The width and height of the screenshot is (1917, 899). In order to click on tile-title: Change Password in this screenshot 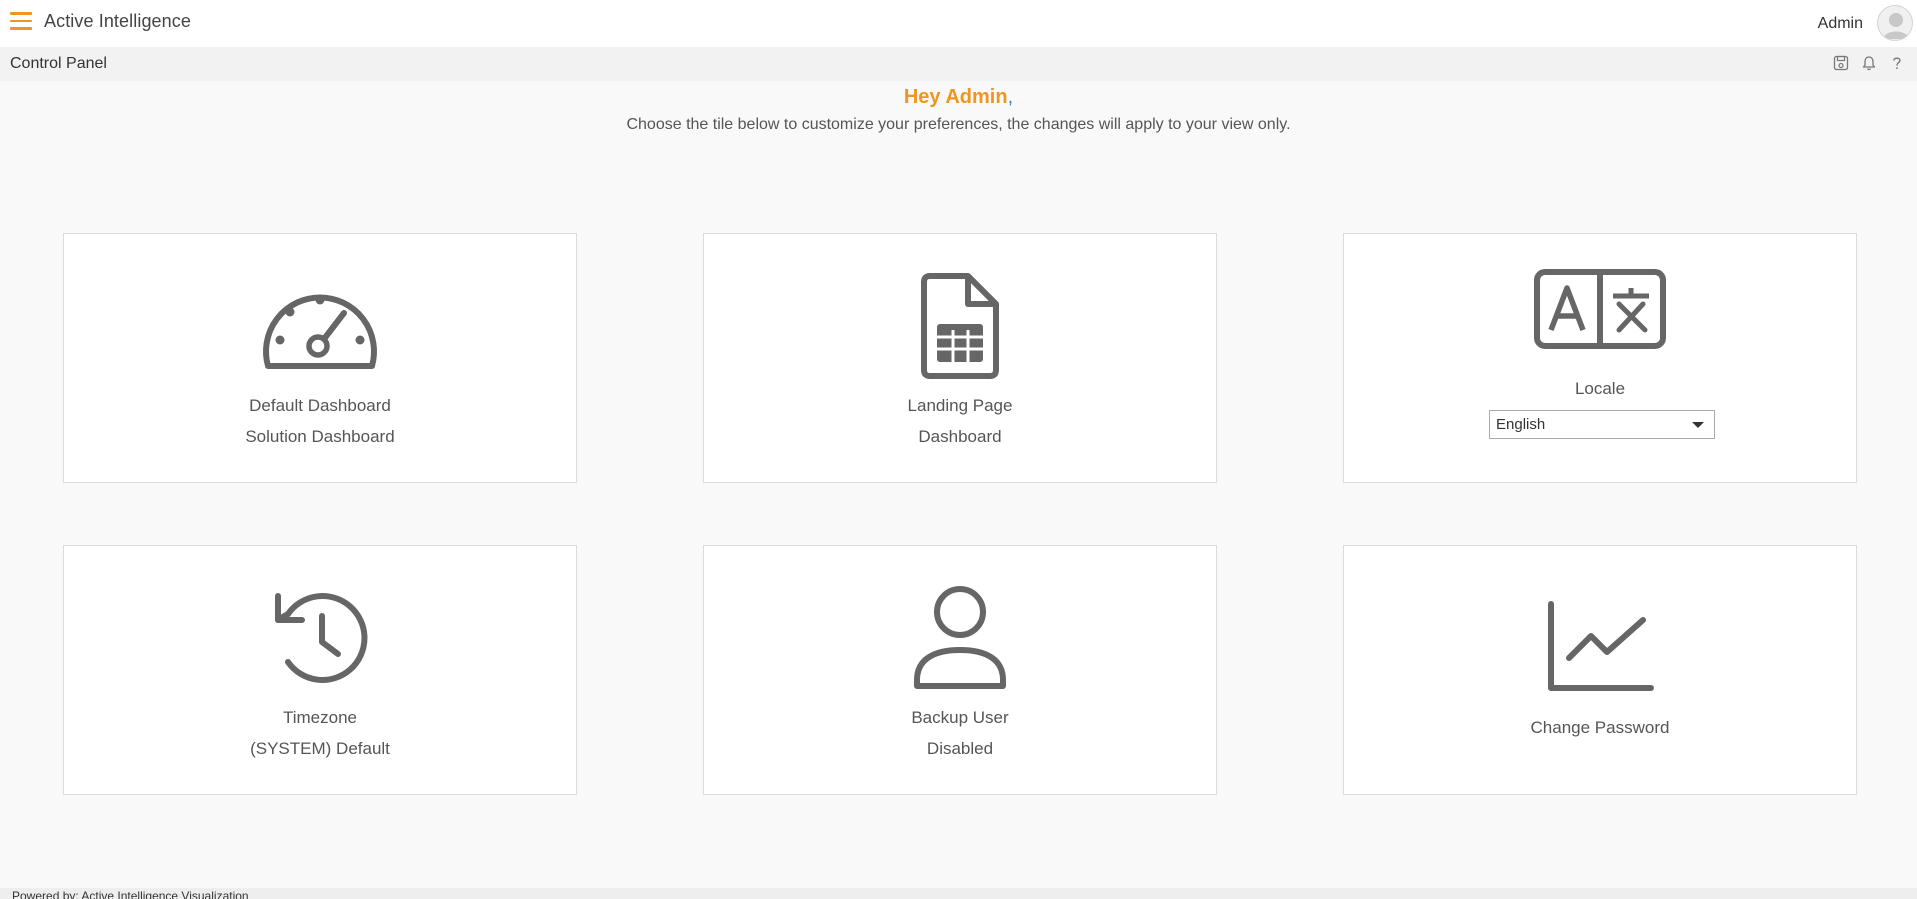, I will do `click(1600, 727)`.